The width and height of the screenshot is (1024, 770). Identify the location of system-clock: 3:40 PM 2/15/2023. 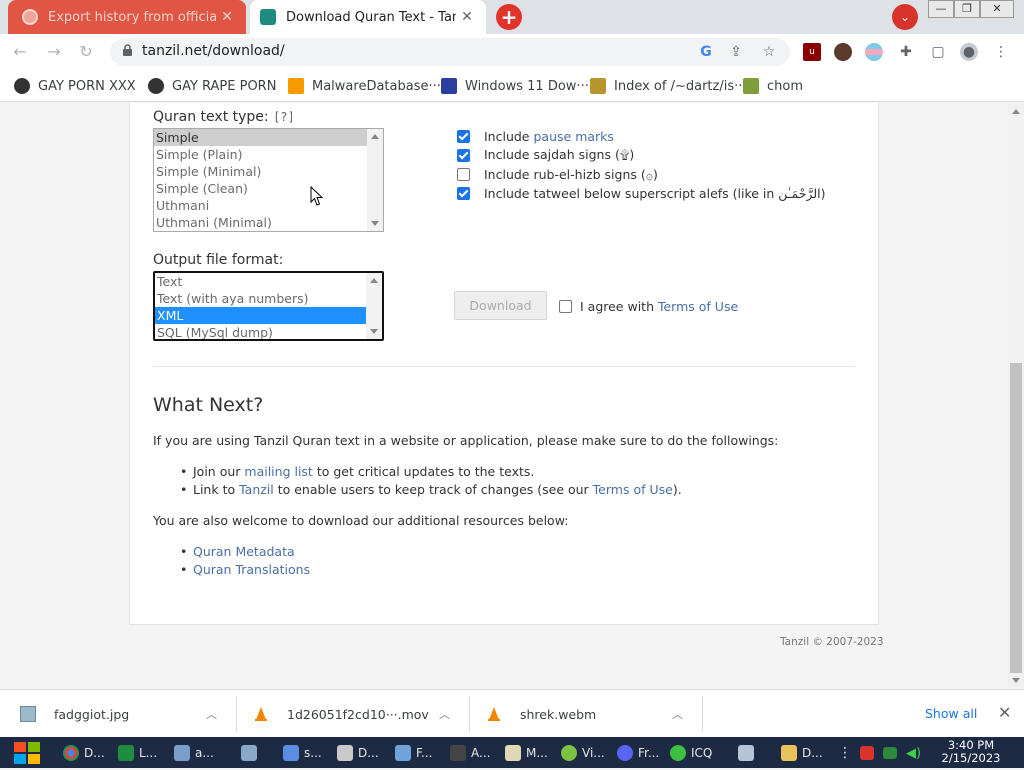
(971, 752).